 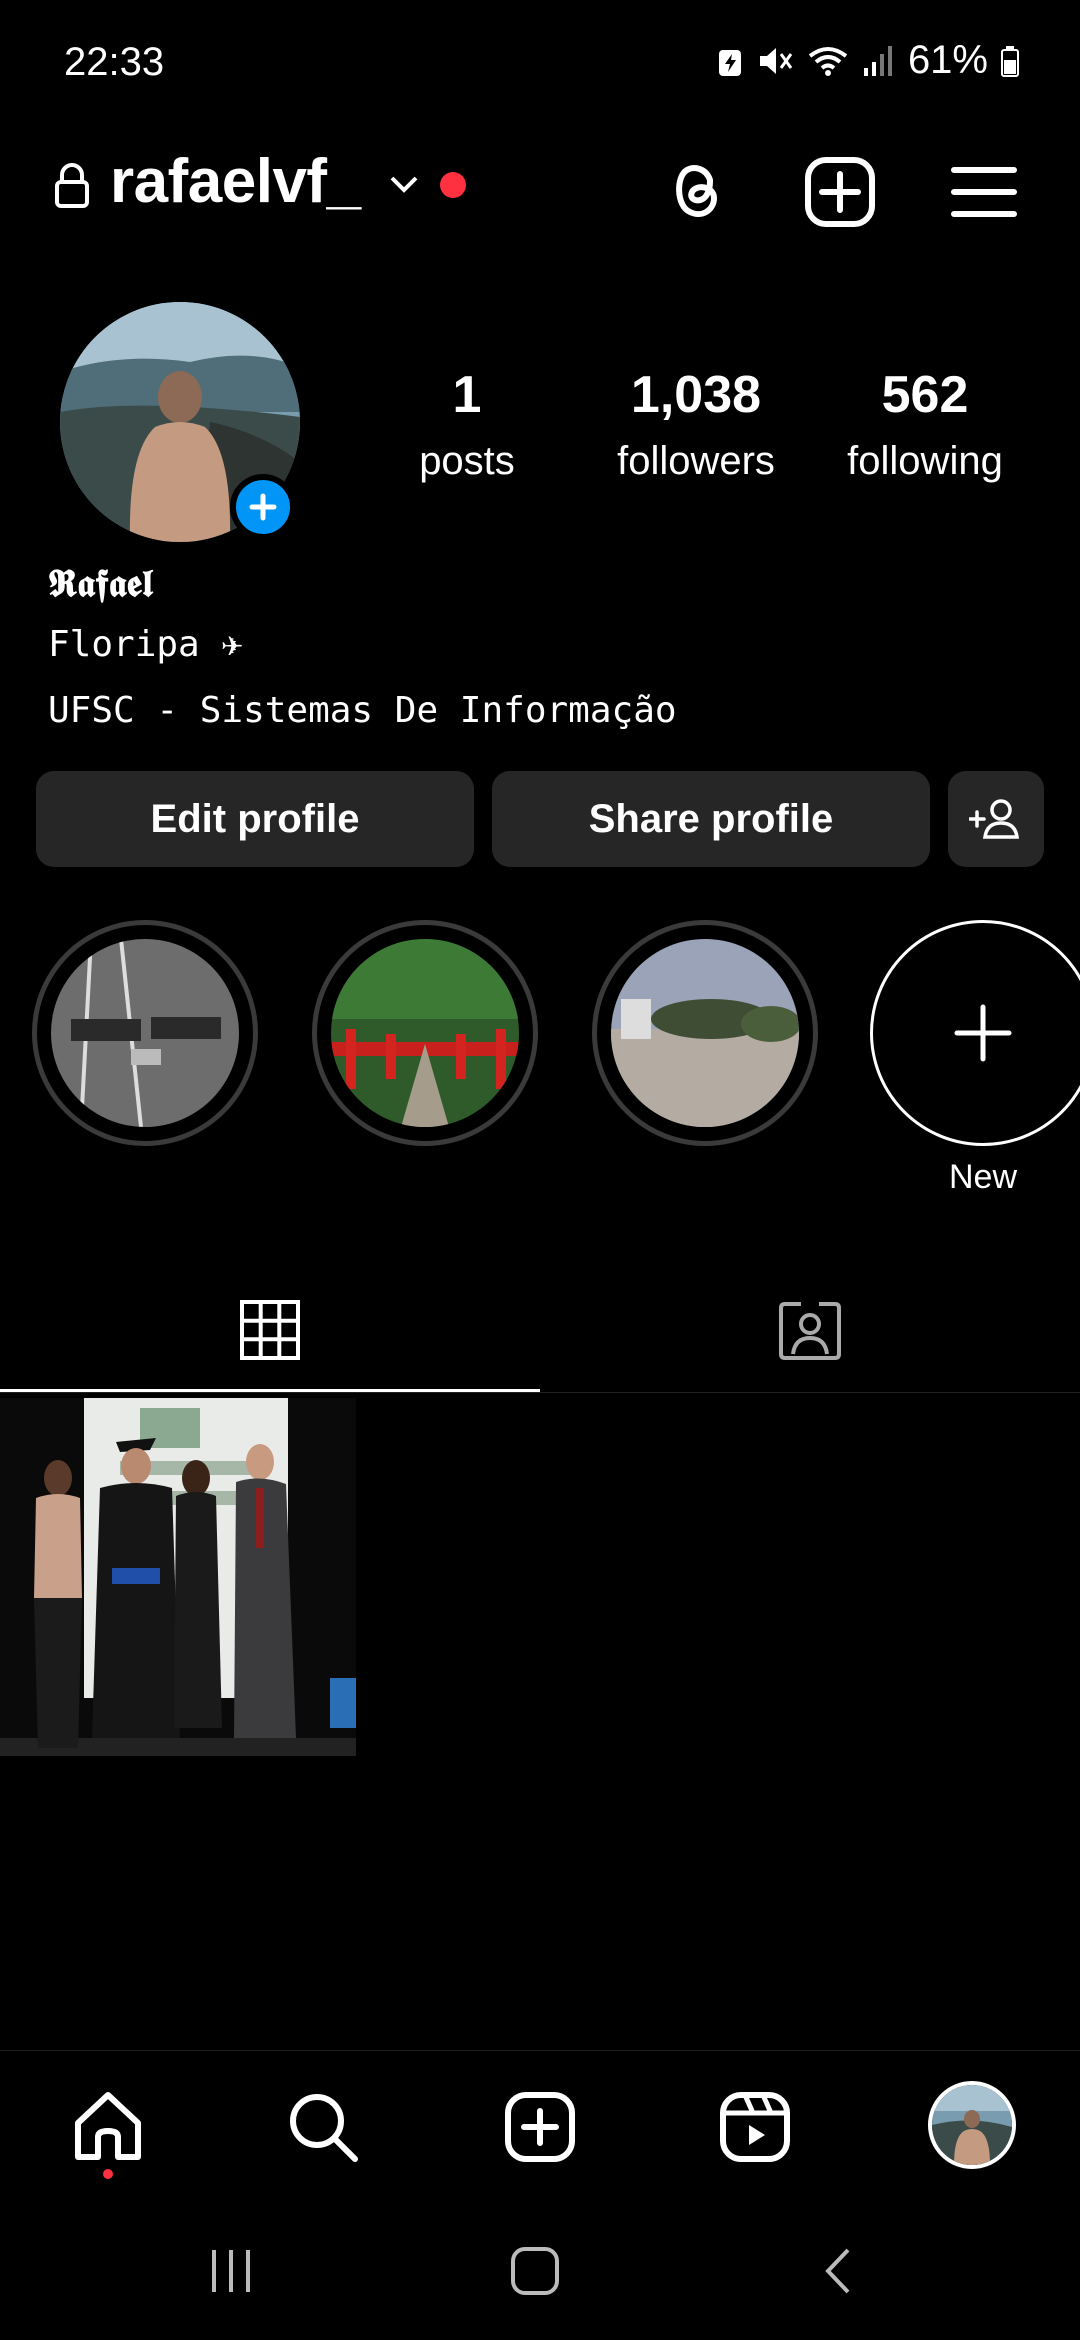 What do you see at coordinates (984, 192) in the screenshot?
I see `menu-icon` at bounding box center [984, 192].